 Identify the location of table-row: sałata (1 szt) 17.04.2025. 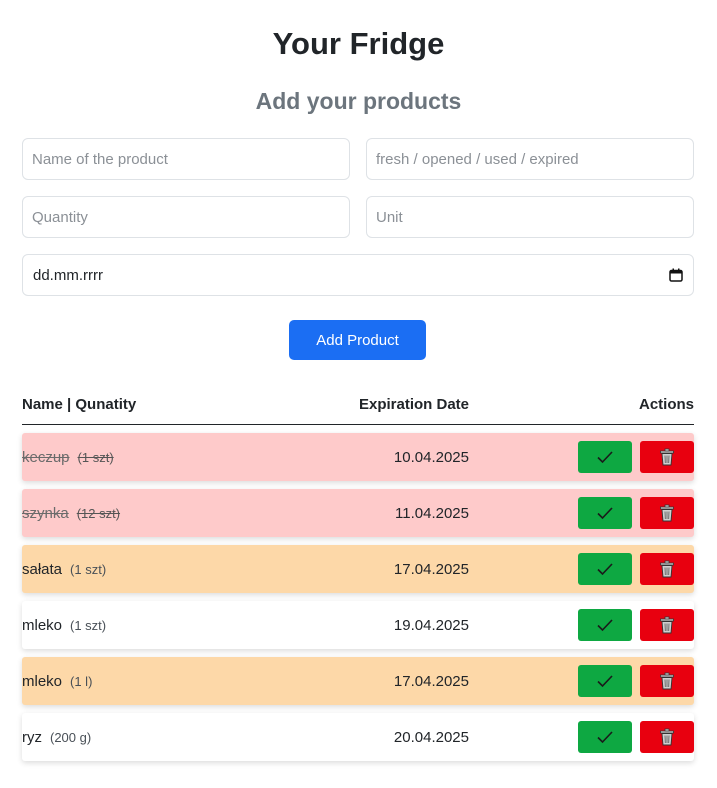
(358, 569).